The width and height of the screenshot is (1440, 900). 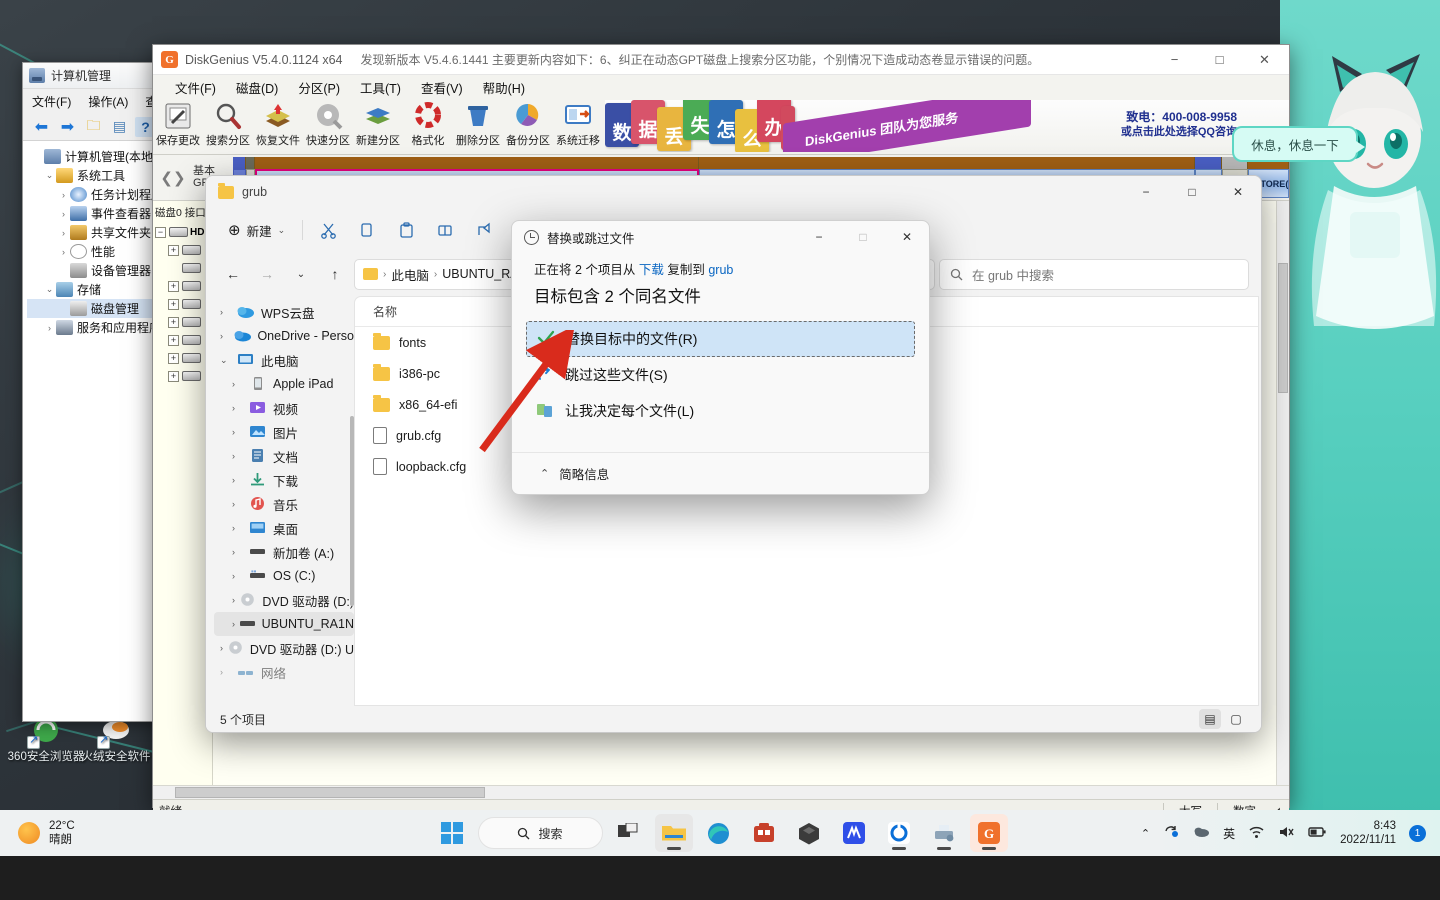 I want to click on dg-tool-backup-partition: 备份分区, so click(x=528, y=124).